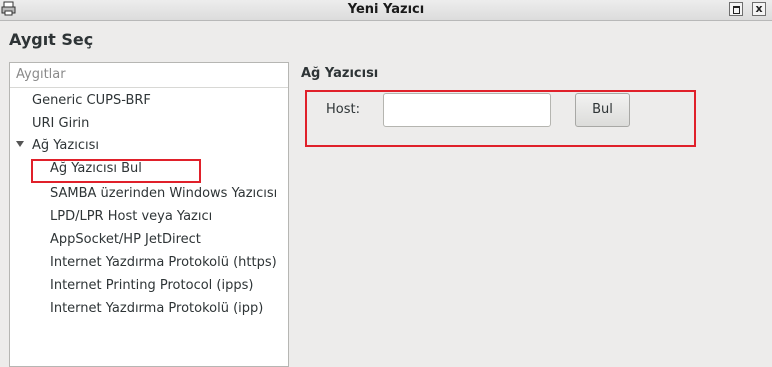 The width and height of the screenshot is (772, 367). What do you see at coordinates (151, 285) in the screenshot?
I see `tree-item-ipps: Internet Printing Protocol (ipps)` at bounding box center [151, 285].